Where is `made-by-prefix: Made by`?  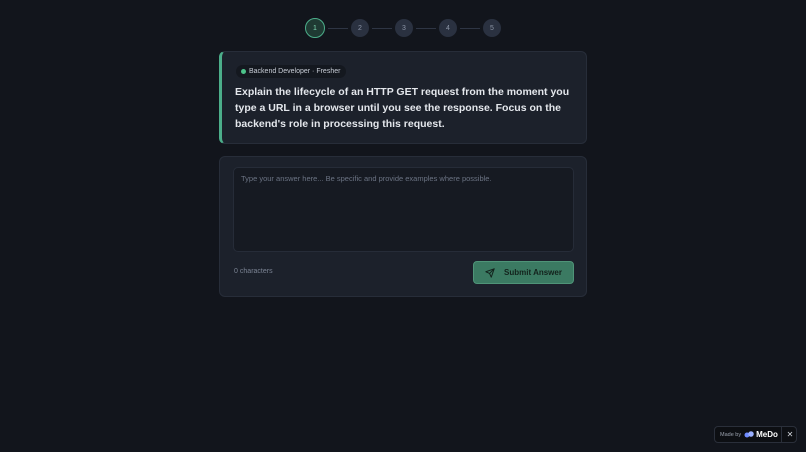 made-by-prefix: Made by is located at coordinates (731, 434).